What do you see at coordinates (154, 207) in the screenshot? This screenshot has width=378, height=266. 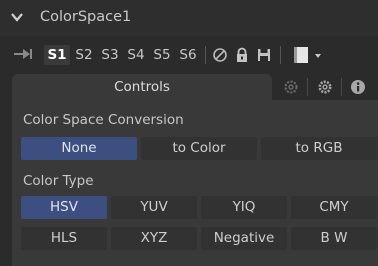 I see `color-type-yuv-button: YUV` at bounding box center [154, 207].